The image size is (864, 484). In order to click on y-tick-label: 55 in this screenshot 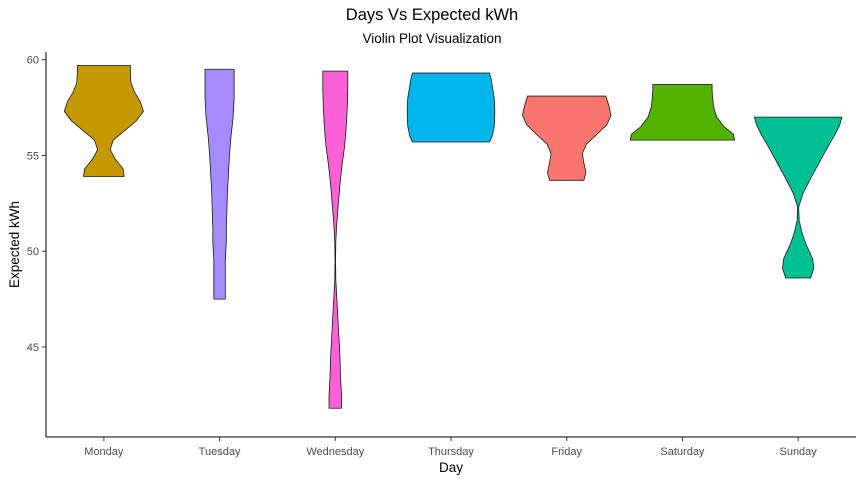, I will do `click(33, 156)`.